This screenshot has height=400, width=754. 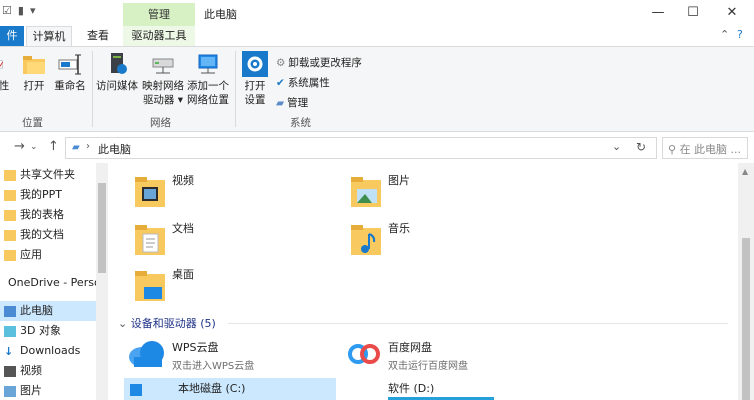 I want to click on nav-item-3d-objects: 3D 对象, so click(x=48, y=331).